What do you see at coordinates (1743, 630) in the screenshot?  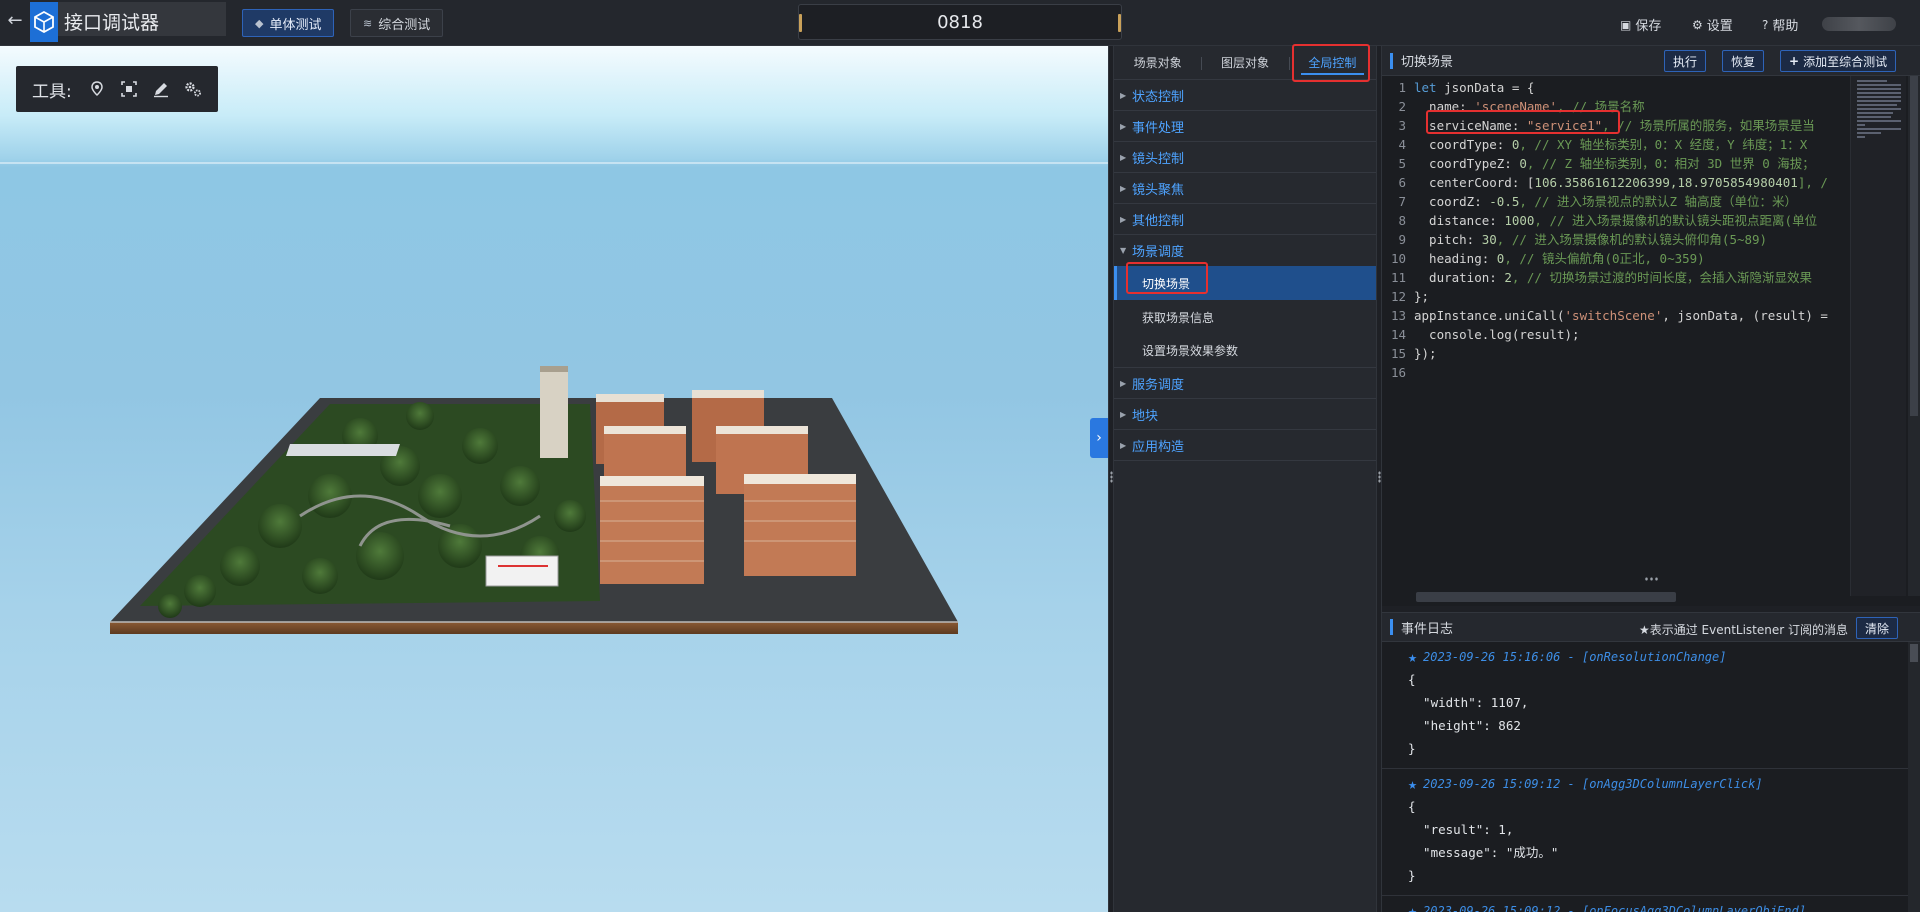 I see `event-log-note: ★表示通过 EventListener 订阅的消息` at bounding box center [1743, 630].